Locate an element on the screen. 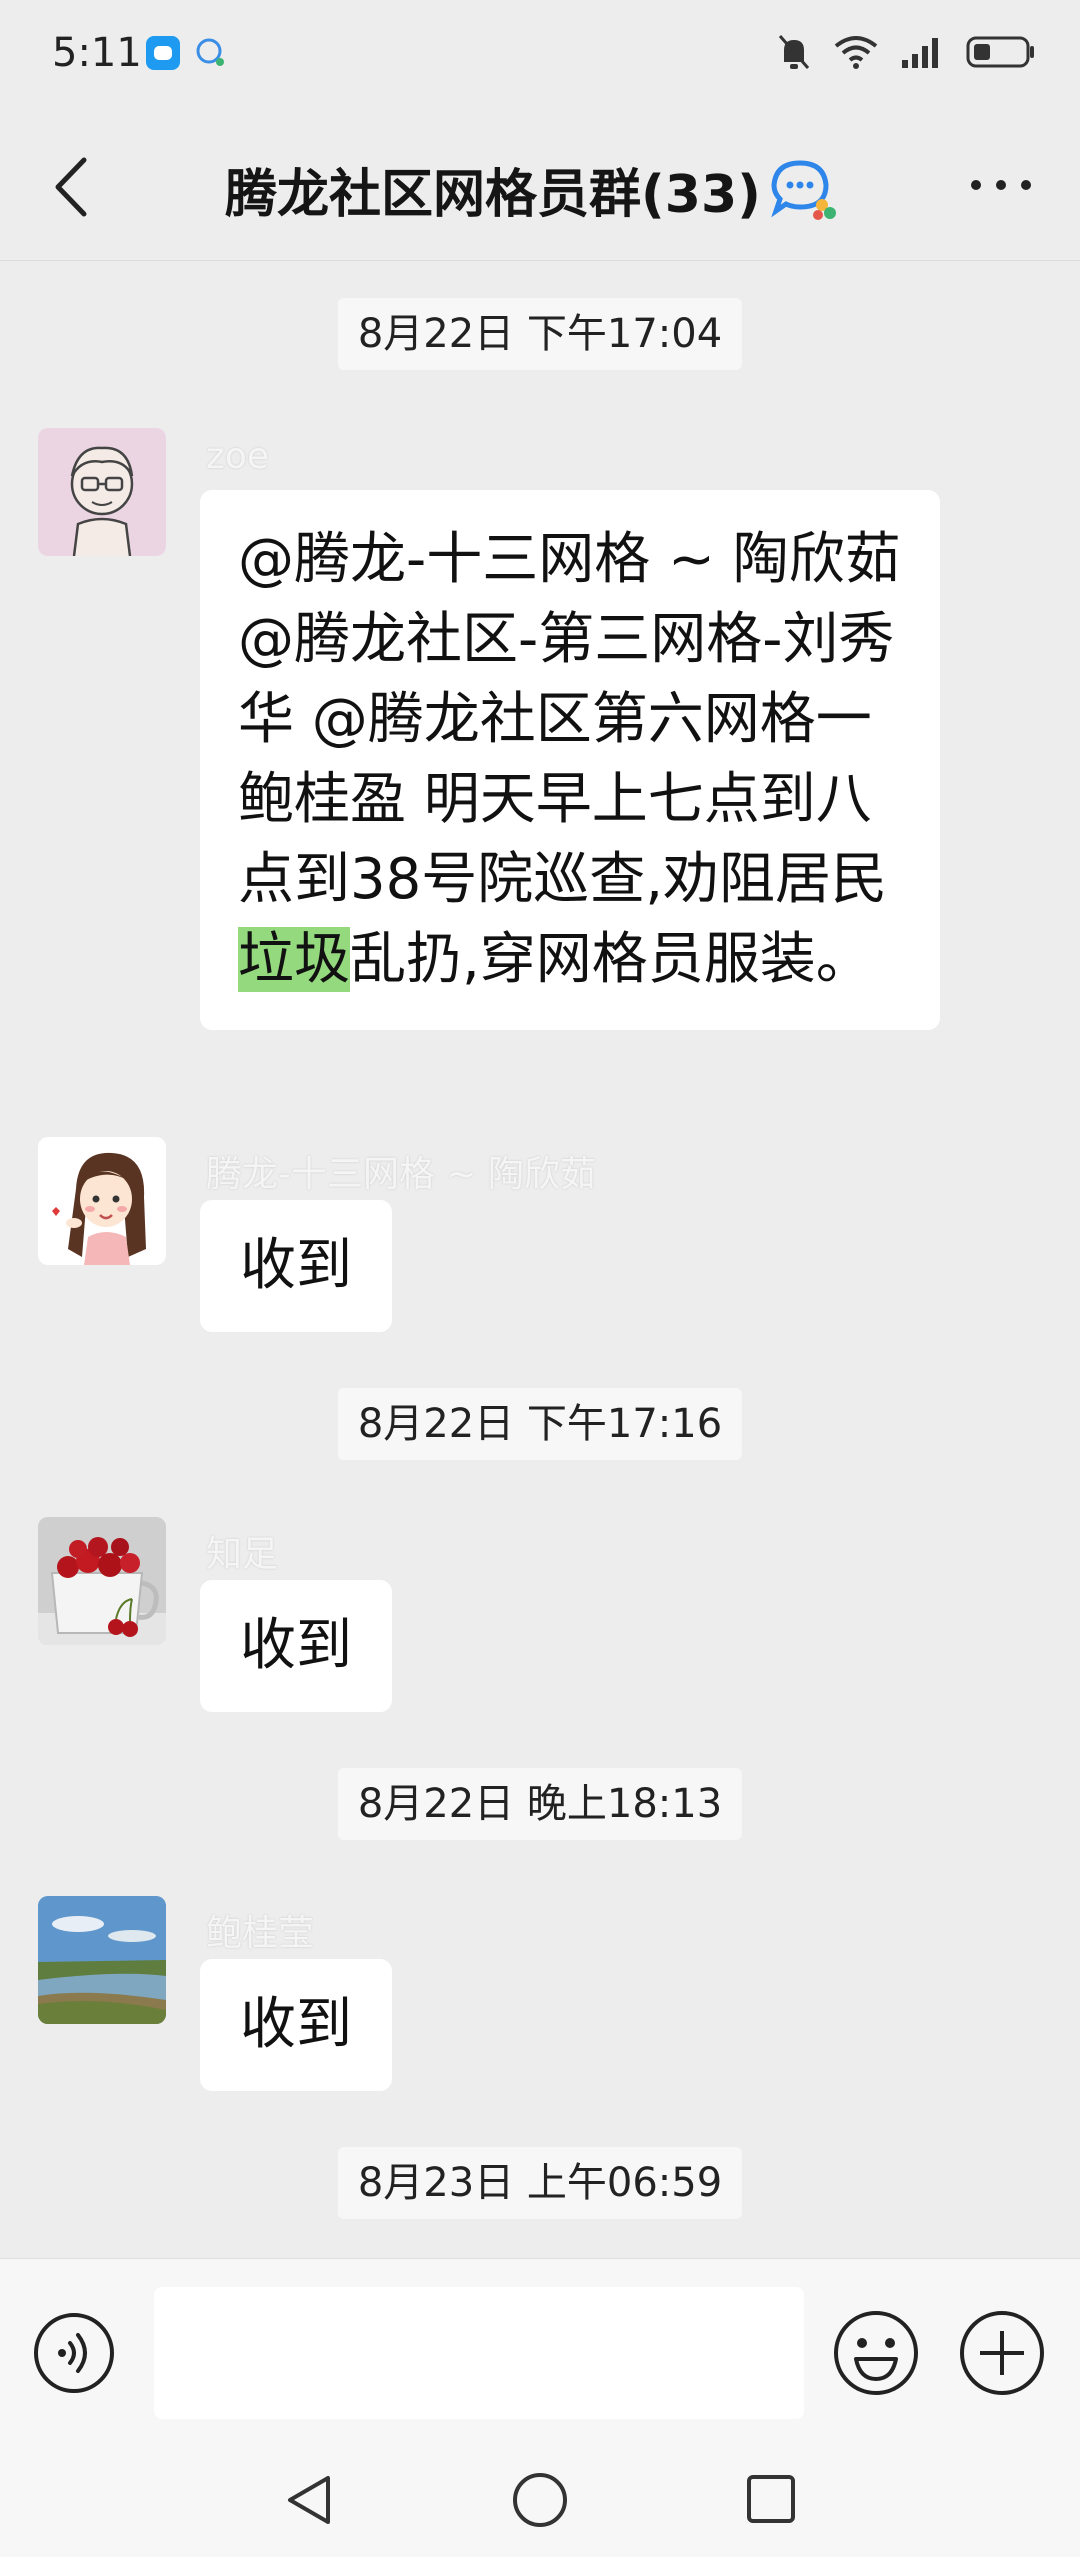 The image size is (1080, 2557). sender-name: 知足 is located at coordinates (242, 1554).